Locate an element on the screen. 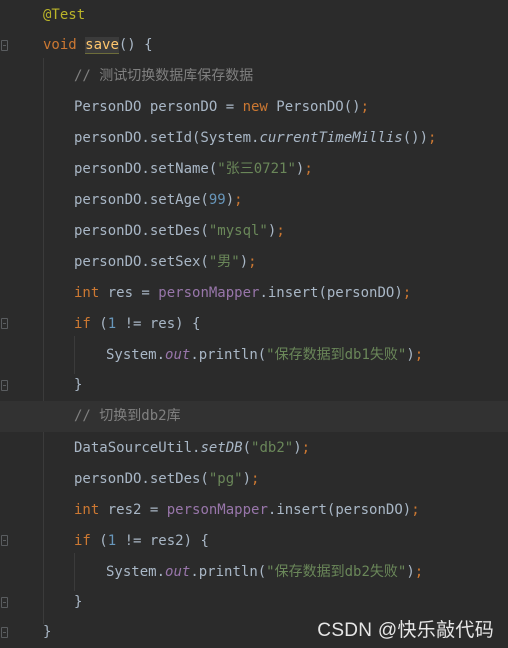 The height and width of the screenshot is (648, 508). code-token: ()) is located at coordinates (415, 138).